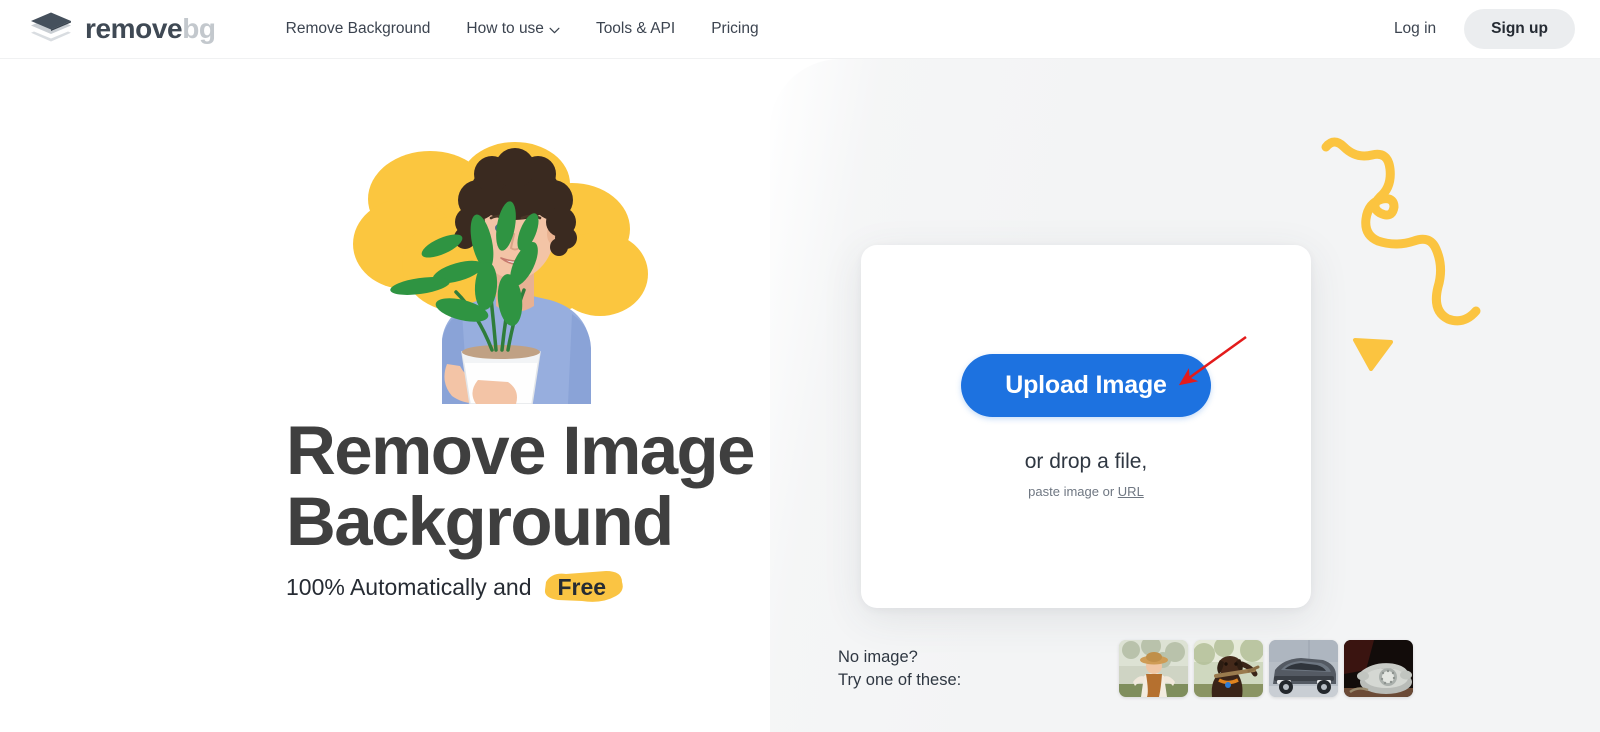 Image resolution: width=1600 pixels, height=732 pixels. I want to click on logo-text-bg: bg, so click(199, 28).